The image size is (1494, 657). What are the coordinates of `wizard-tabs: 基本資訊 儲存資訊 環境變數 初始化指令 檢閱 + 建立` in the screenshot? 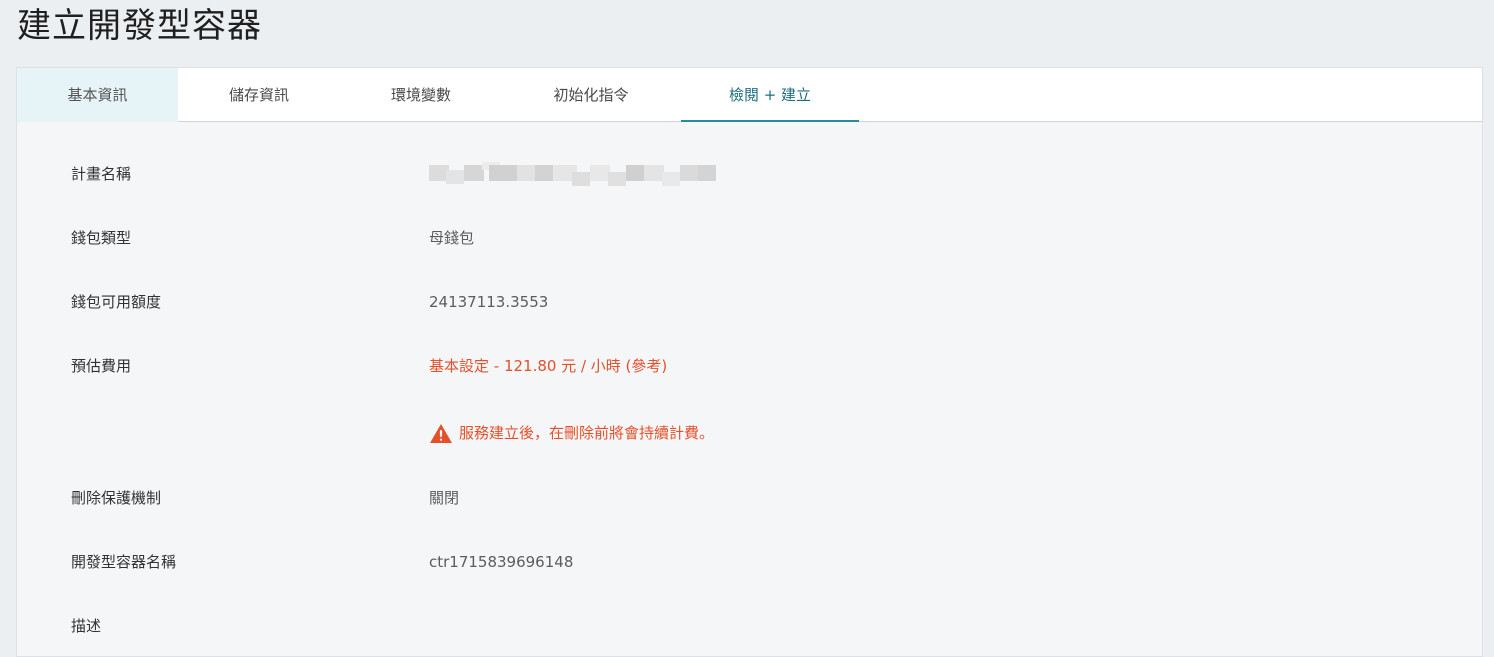 It's located at (749, 95).